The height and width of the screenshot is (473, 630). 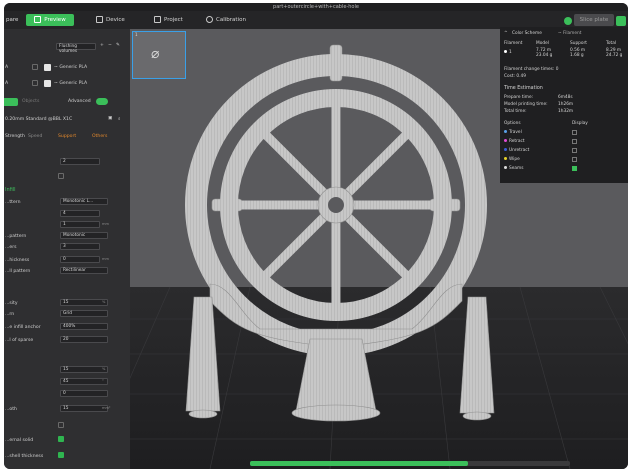 I want to click on infill-anchor-max-input: 20, so click(x=84, y=339).